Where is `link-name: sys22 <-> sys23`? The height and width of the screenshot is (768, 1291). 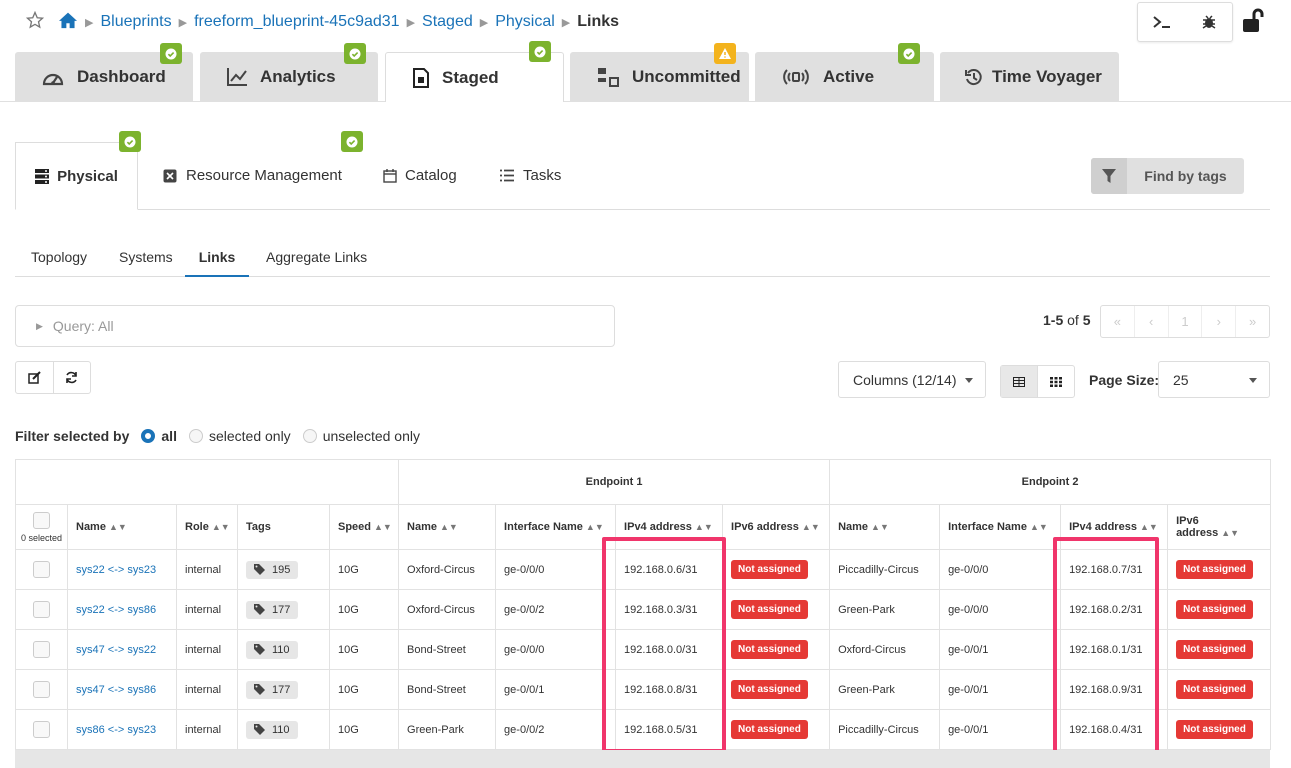 link-name: sys22 <-> sys23 is located at coordinates (116, 570).